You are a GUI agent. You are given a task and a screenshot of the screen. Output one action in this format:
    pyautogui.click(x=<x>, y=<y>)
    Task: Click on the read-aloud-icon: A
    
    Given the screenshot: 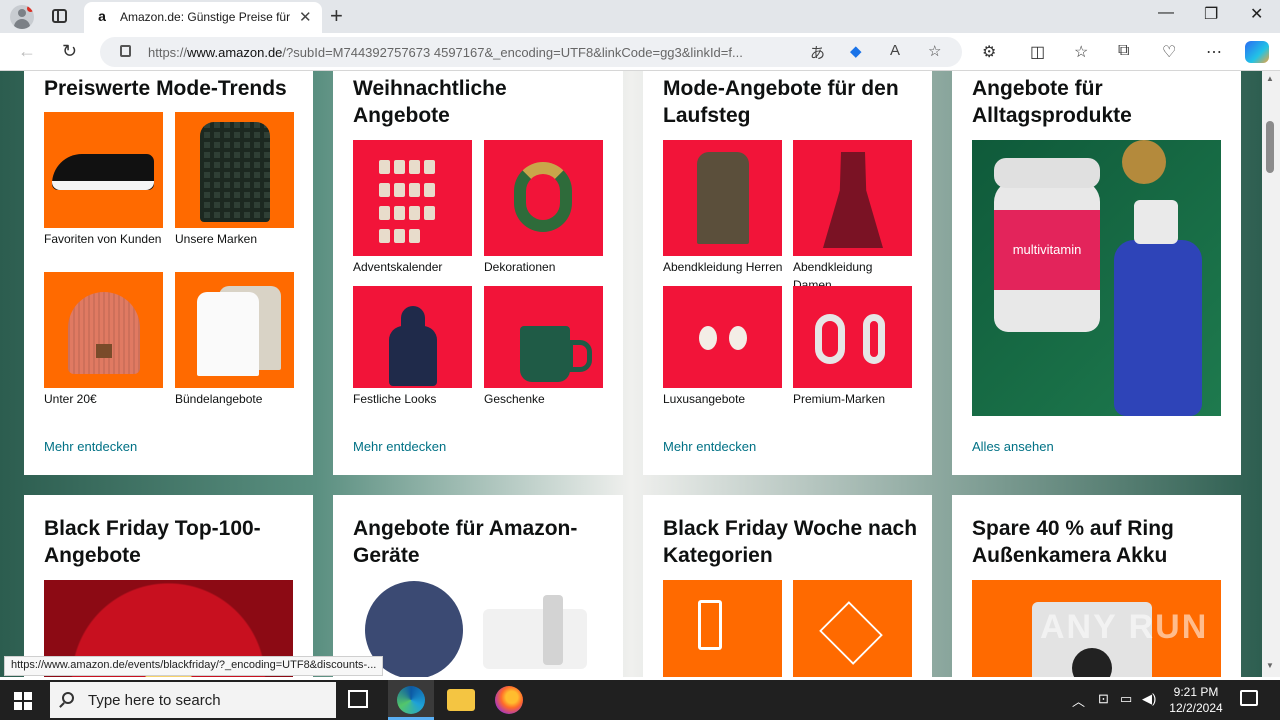 What is the action you would take?
    pyautogui.click(x=895, y=50)
    